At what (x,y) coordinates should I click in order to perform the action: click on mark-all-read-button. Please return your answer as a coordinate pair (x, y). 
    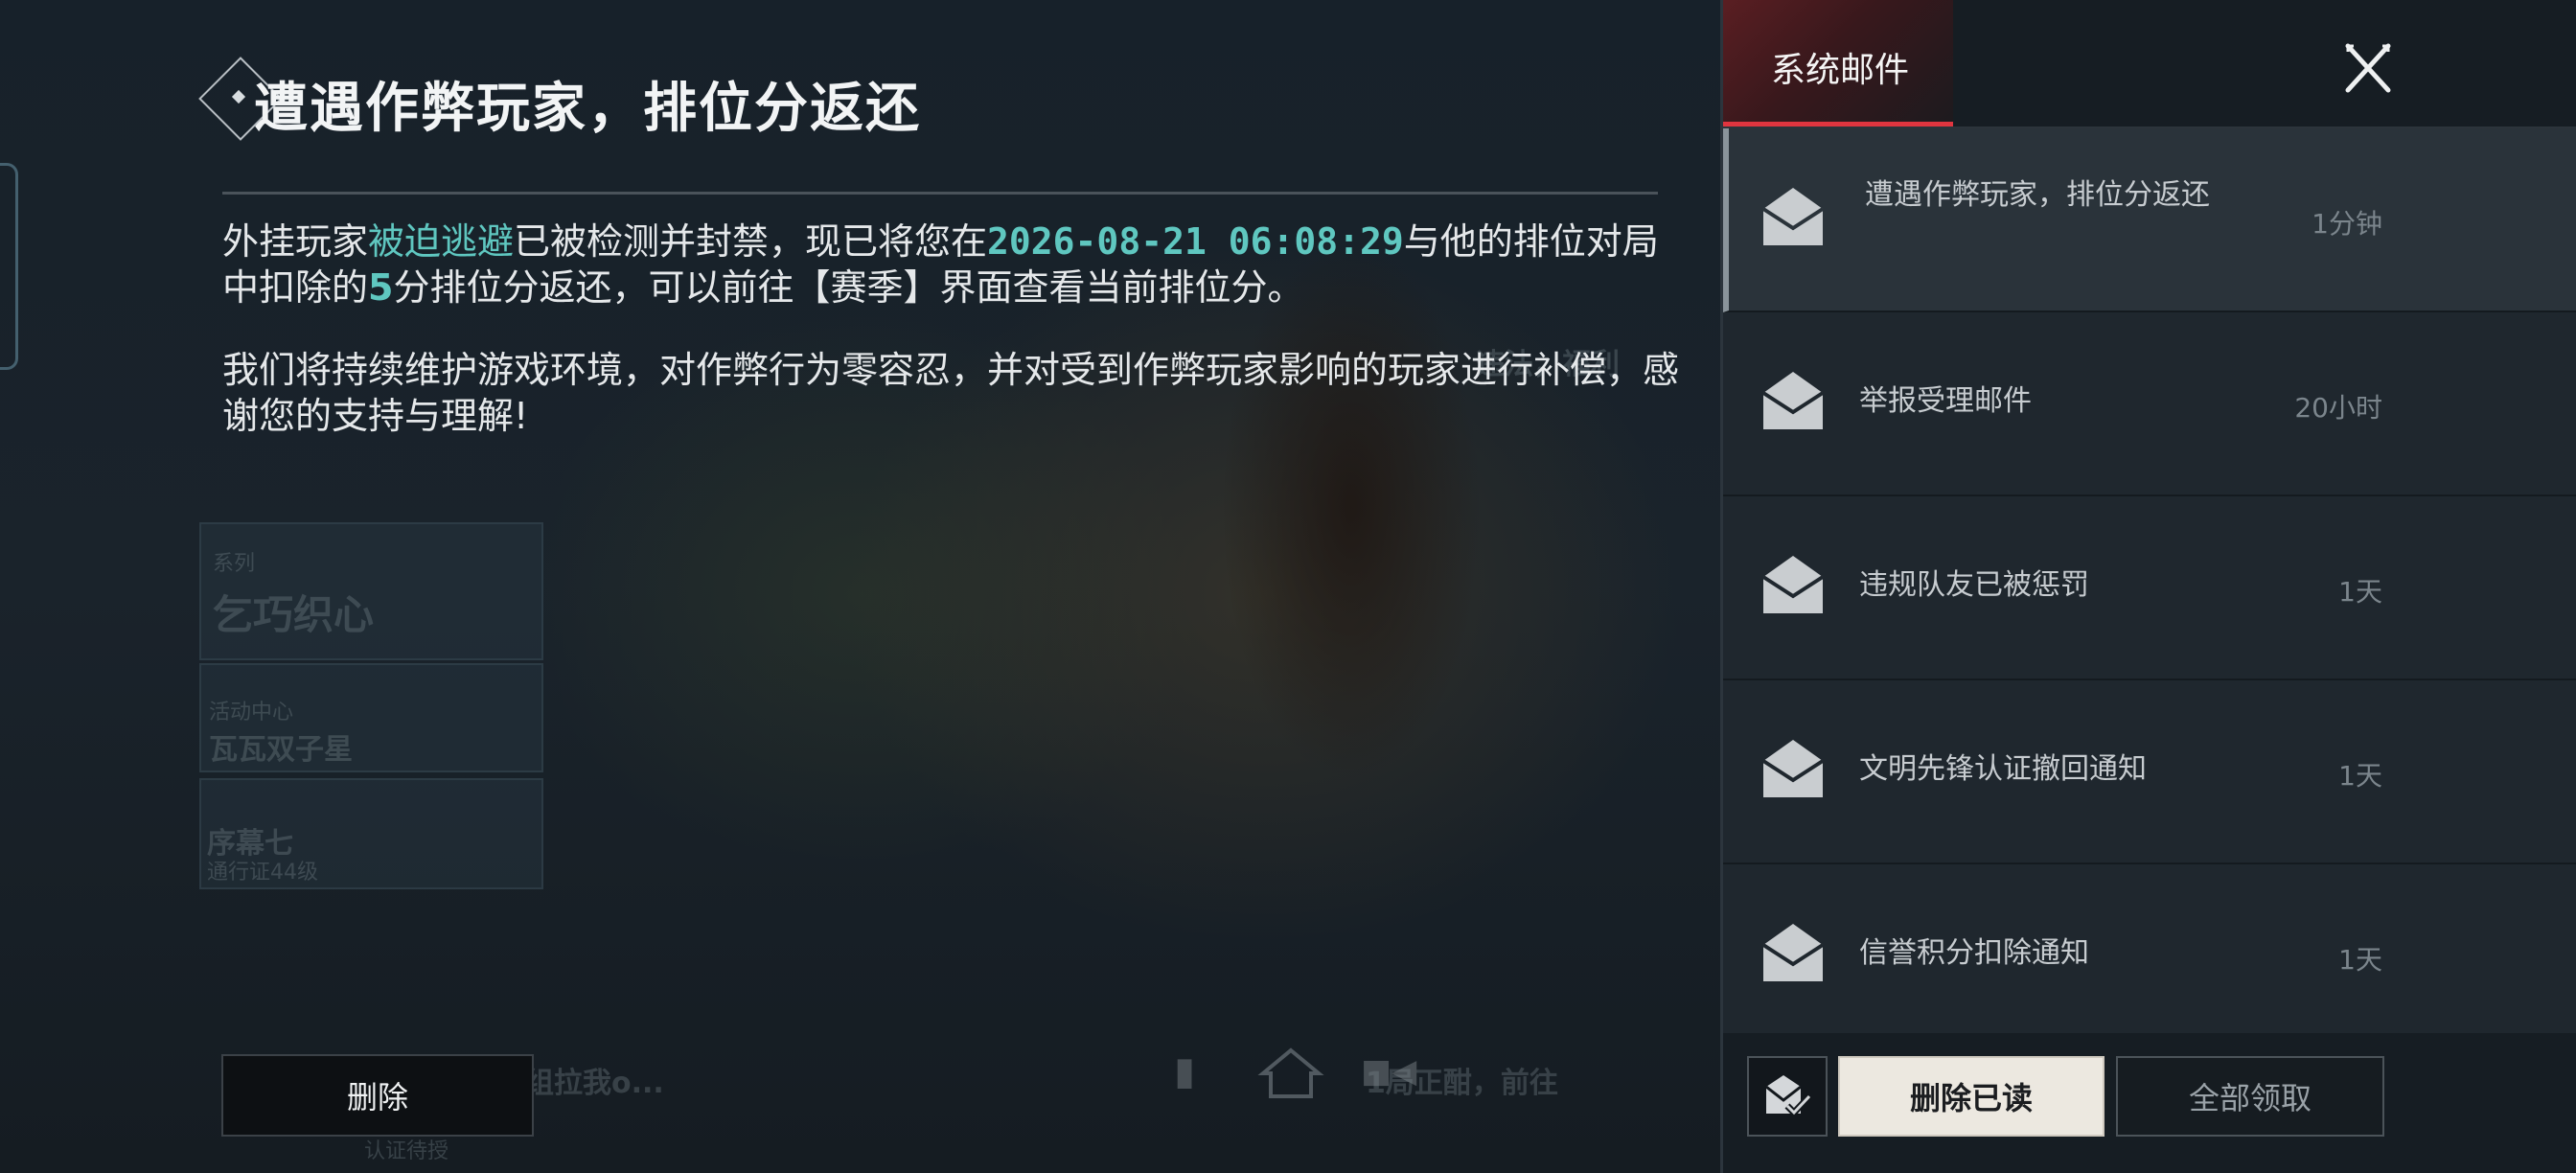
    Looking at the image, I should click on (1787, 1096).